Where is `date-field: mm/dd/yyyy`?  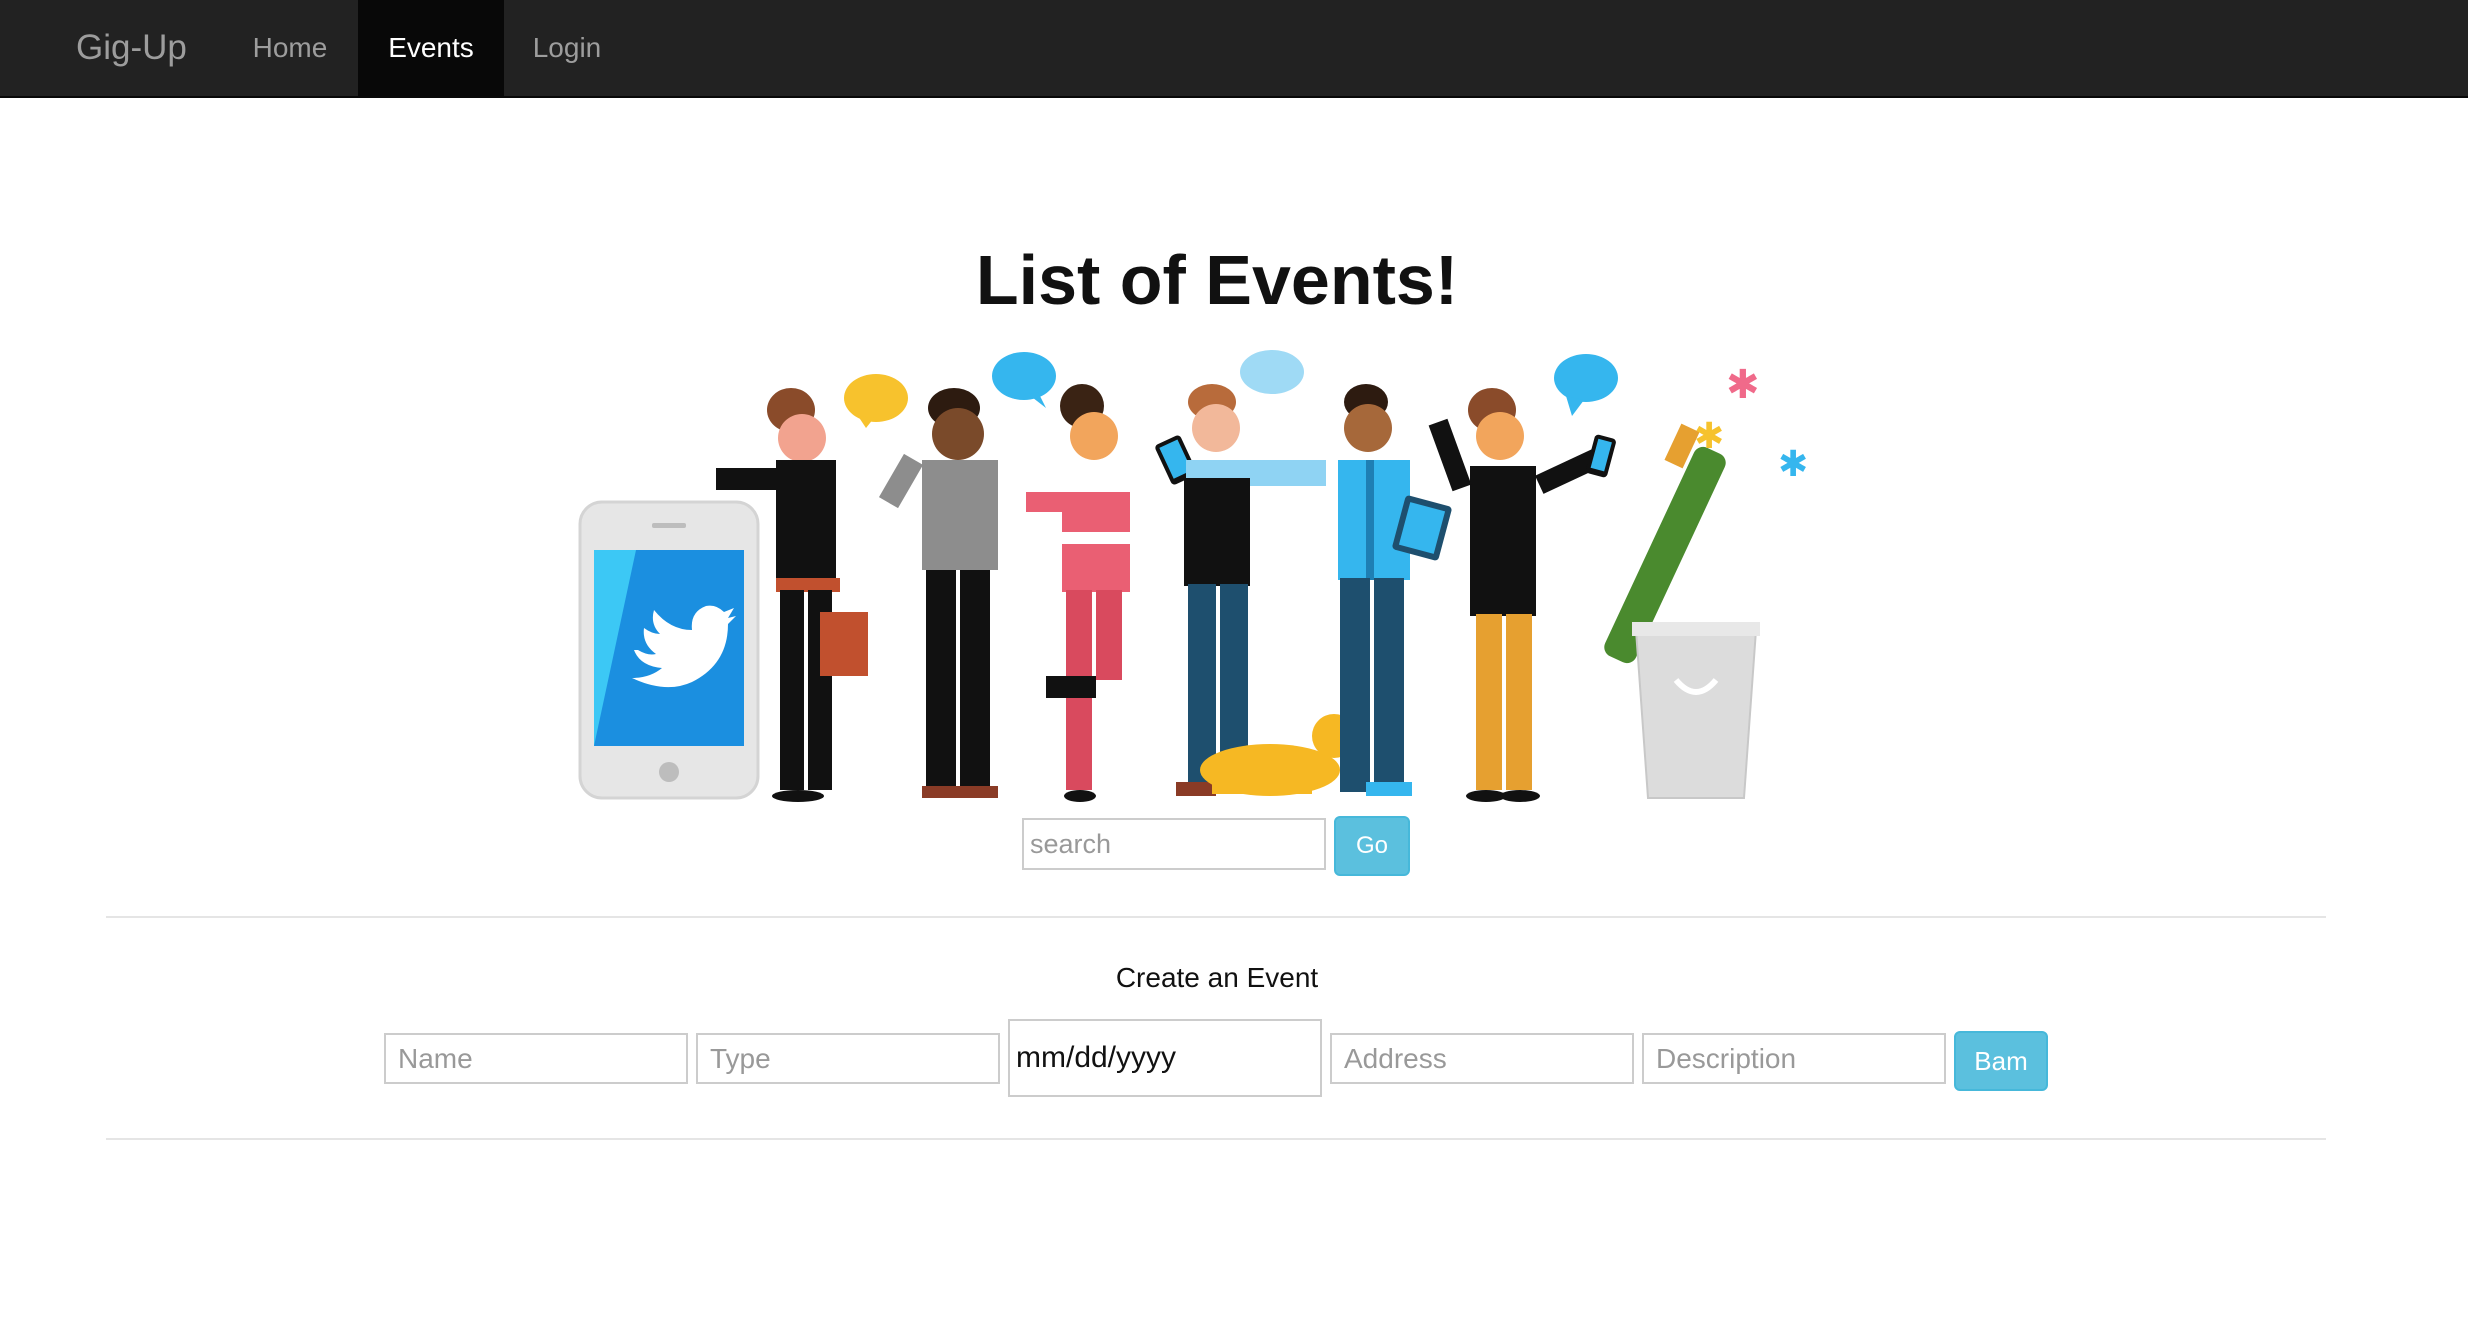 date-field: mm/dd/yyyy is located at coordinates (1165, 1058).